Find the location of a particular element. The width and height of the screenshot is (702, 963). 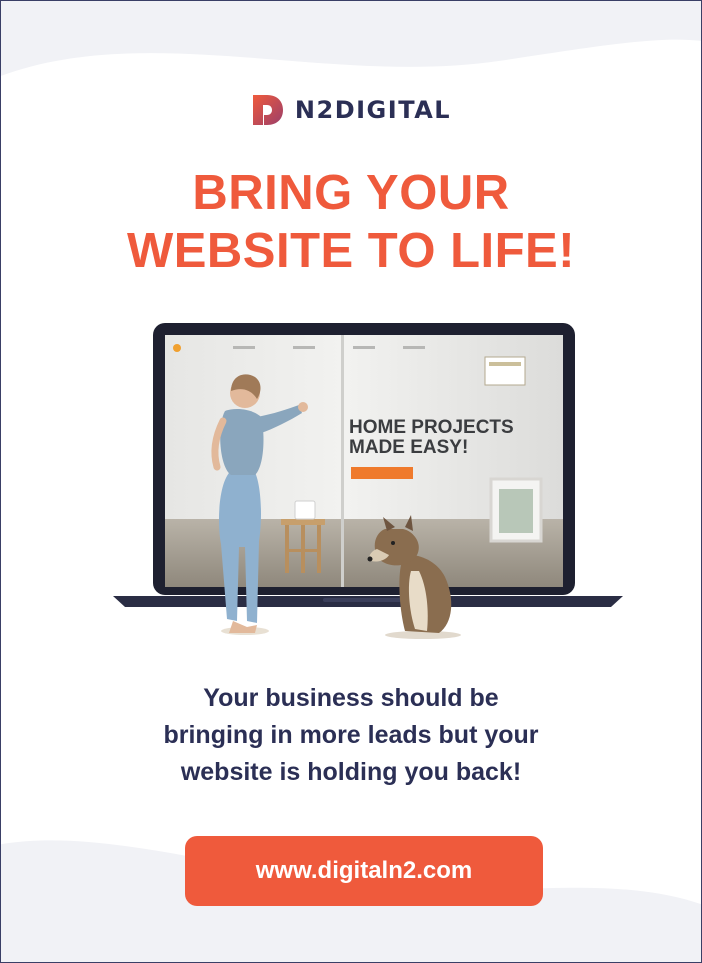

screen-hero-line-2: MADE EASY! is located at coordinates (408, 447).